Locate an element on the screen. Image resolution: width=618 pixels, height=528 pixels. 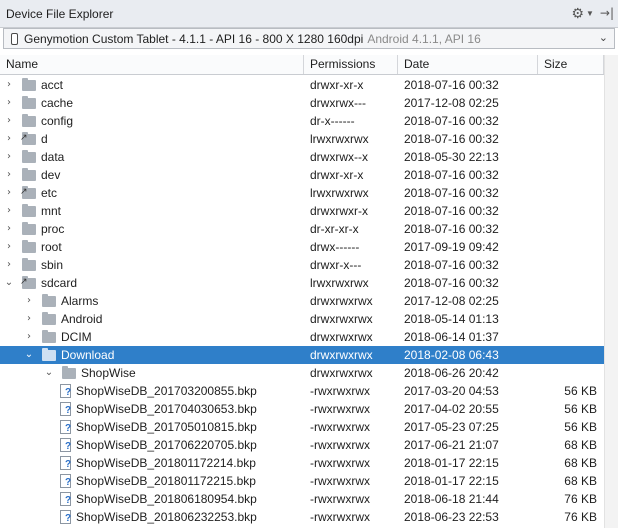
date-cell: 2018-06-23 22:53 is located at coordinates (451, 517).